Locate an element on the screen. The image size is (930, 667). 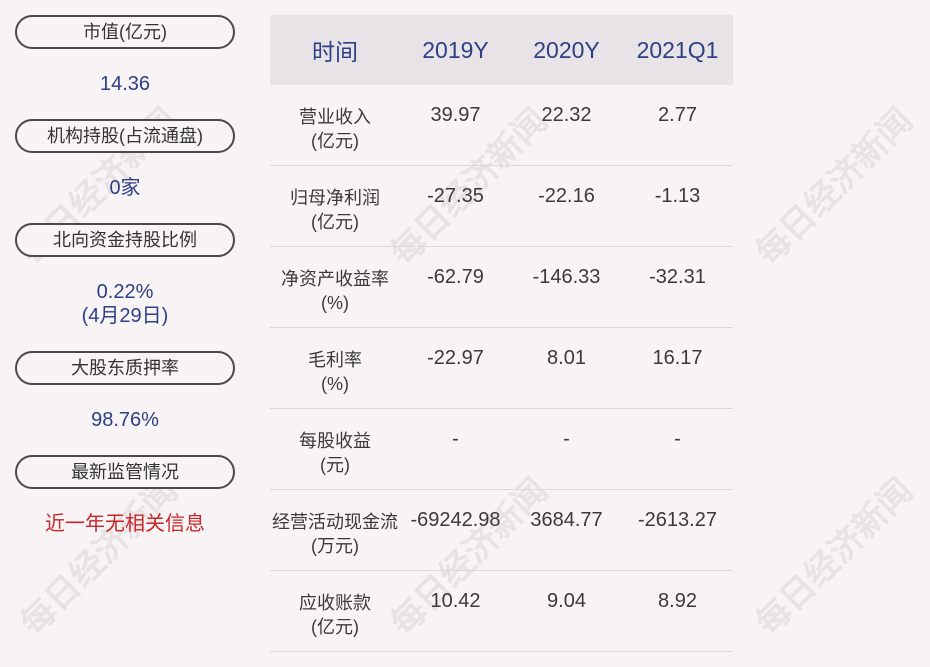
header-2019y: 2019Y is located at coordinates (455, 49).